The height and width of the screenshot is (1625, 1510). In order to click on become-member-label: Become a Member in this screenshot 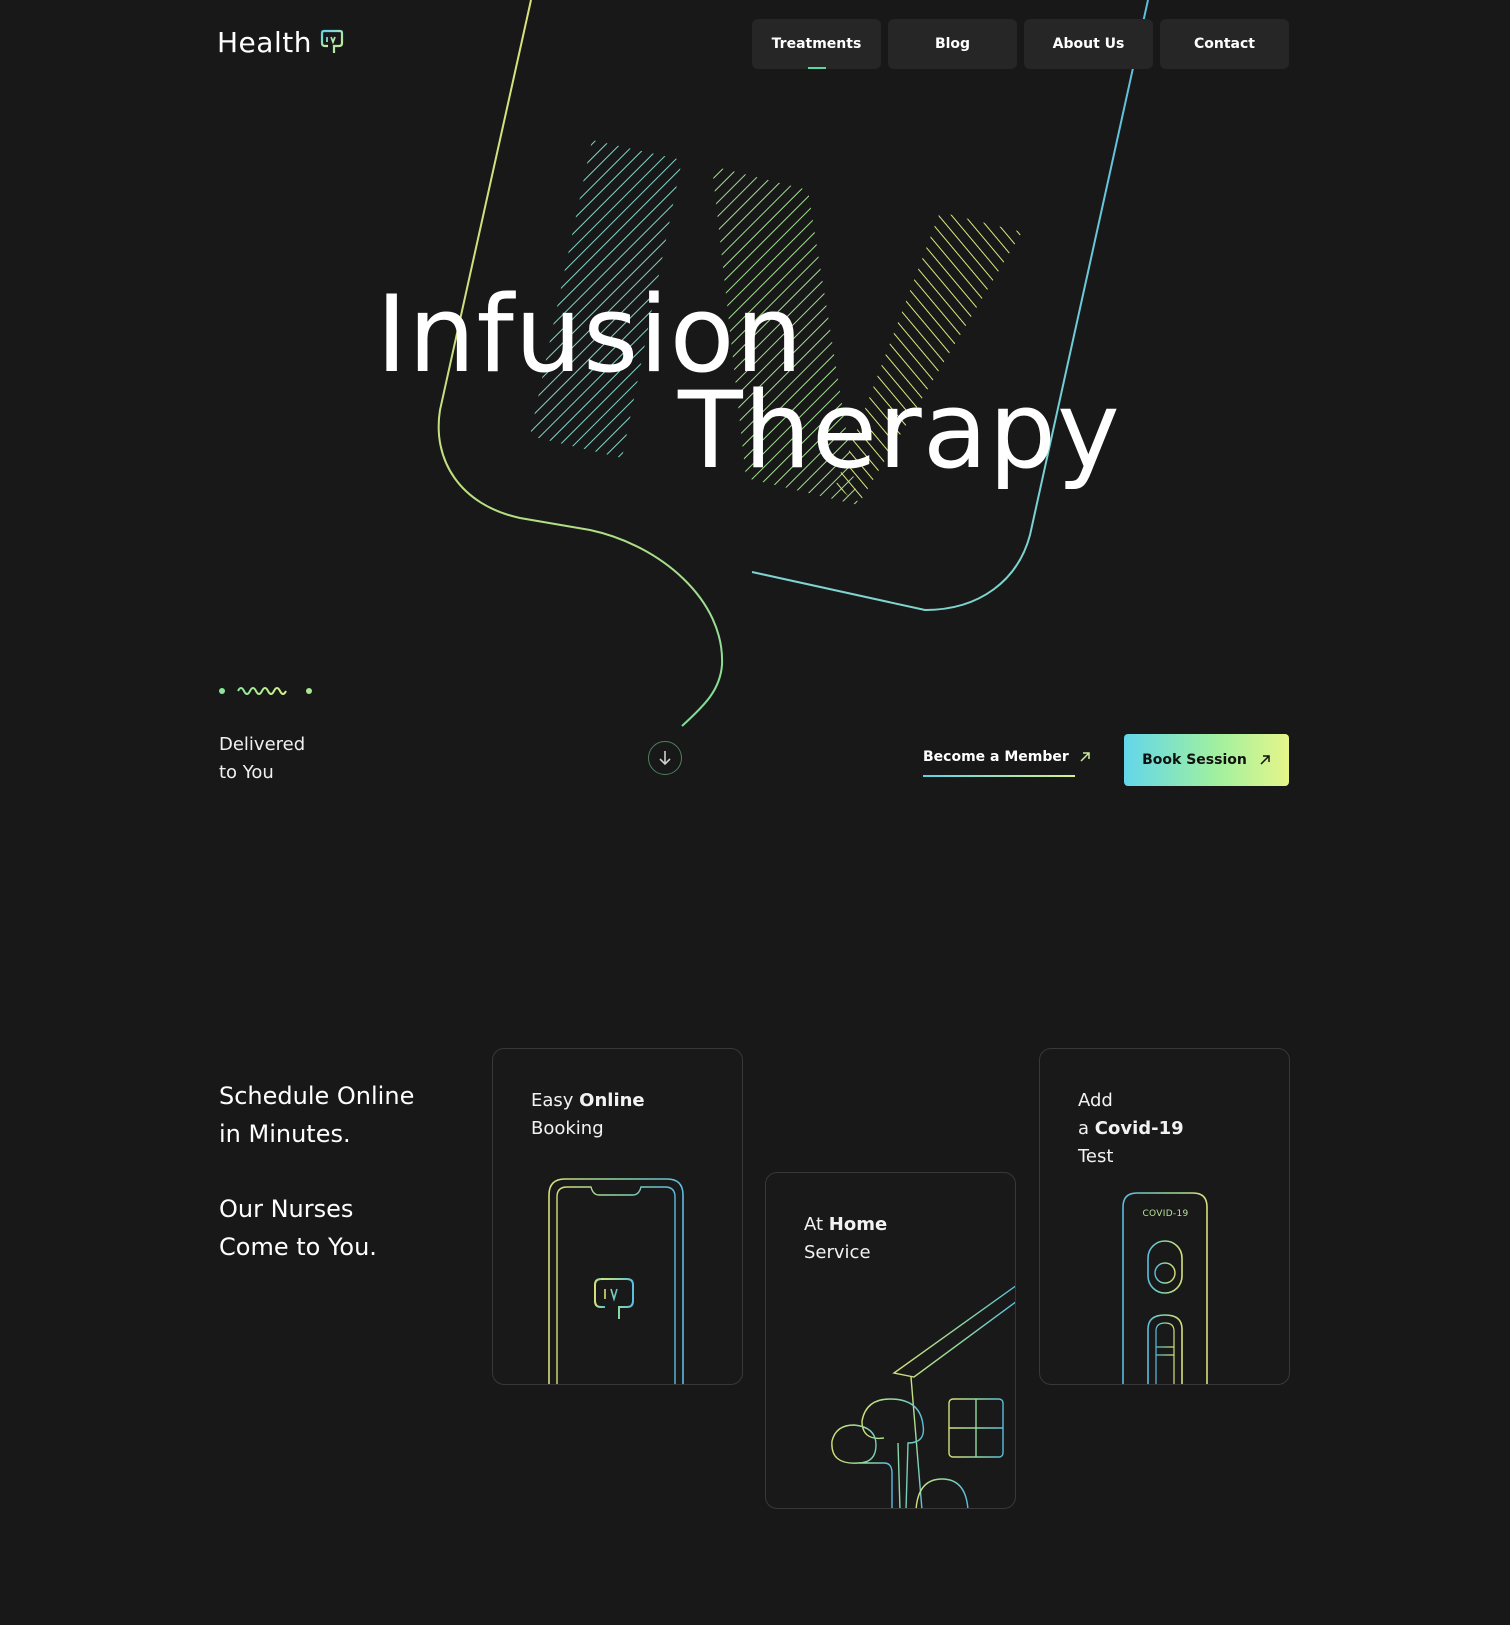, I will do `click(996, 757)`.